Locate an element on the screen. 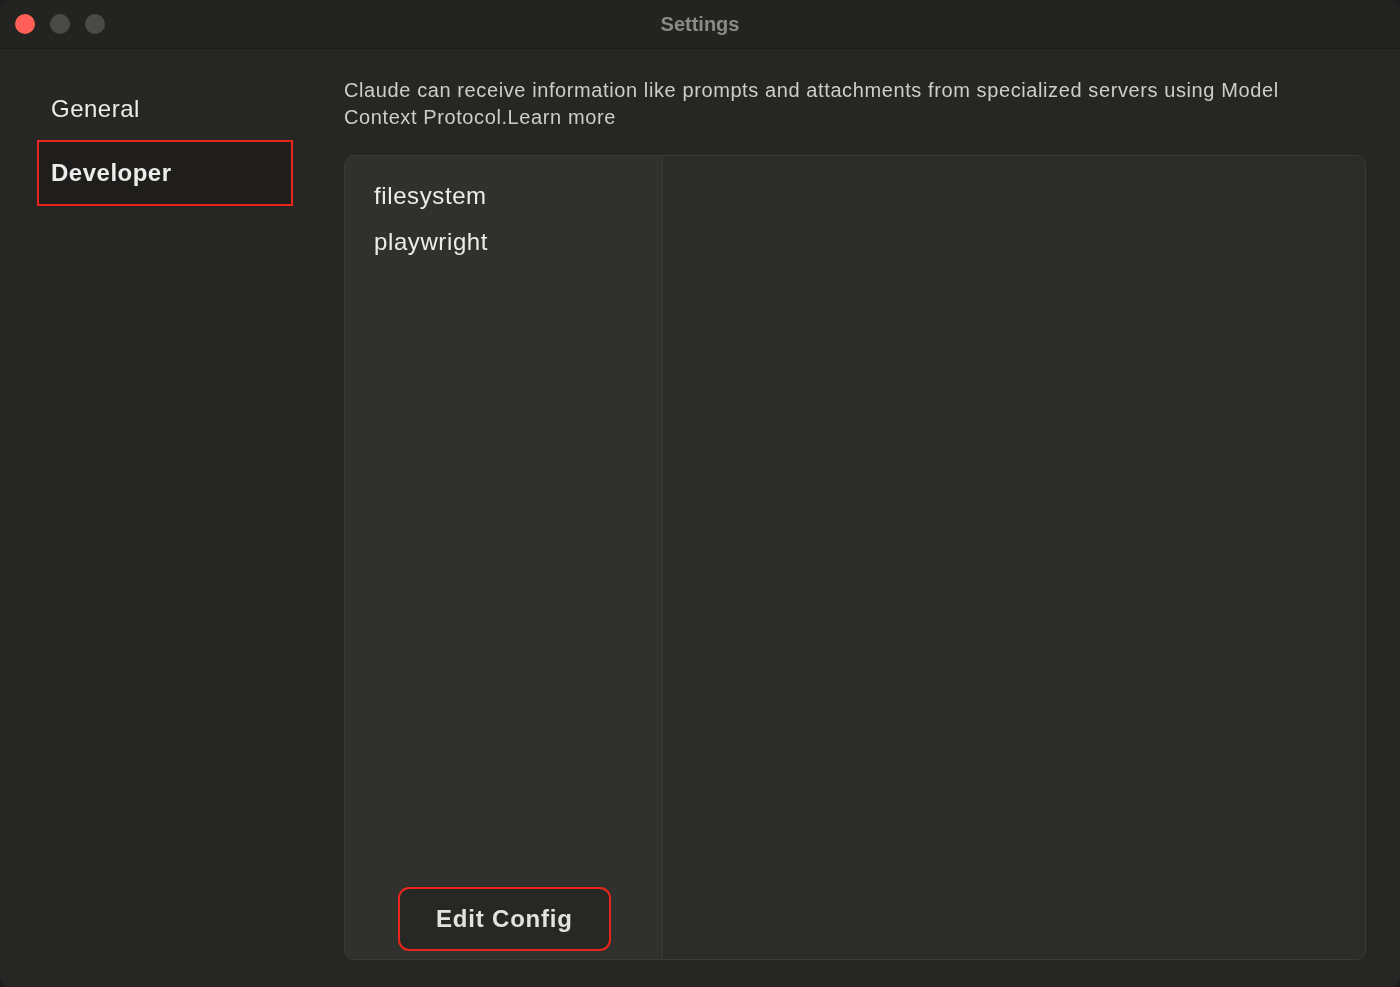 The height and width of the screenshot is (987, 1400). learn-more-link: Learn more is located at coordinates (561, 117).